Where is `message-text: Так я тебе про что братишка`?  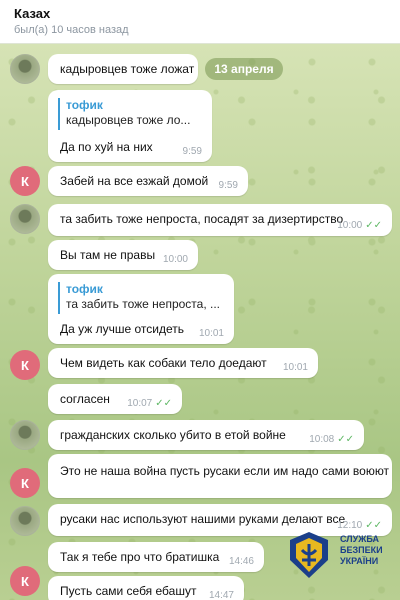
message-text: Так я тебе про что братишка is located at coordinates (140, 557).